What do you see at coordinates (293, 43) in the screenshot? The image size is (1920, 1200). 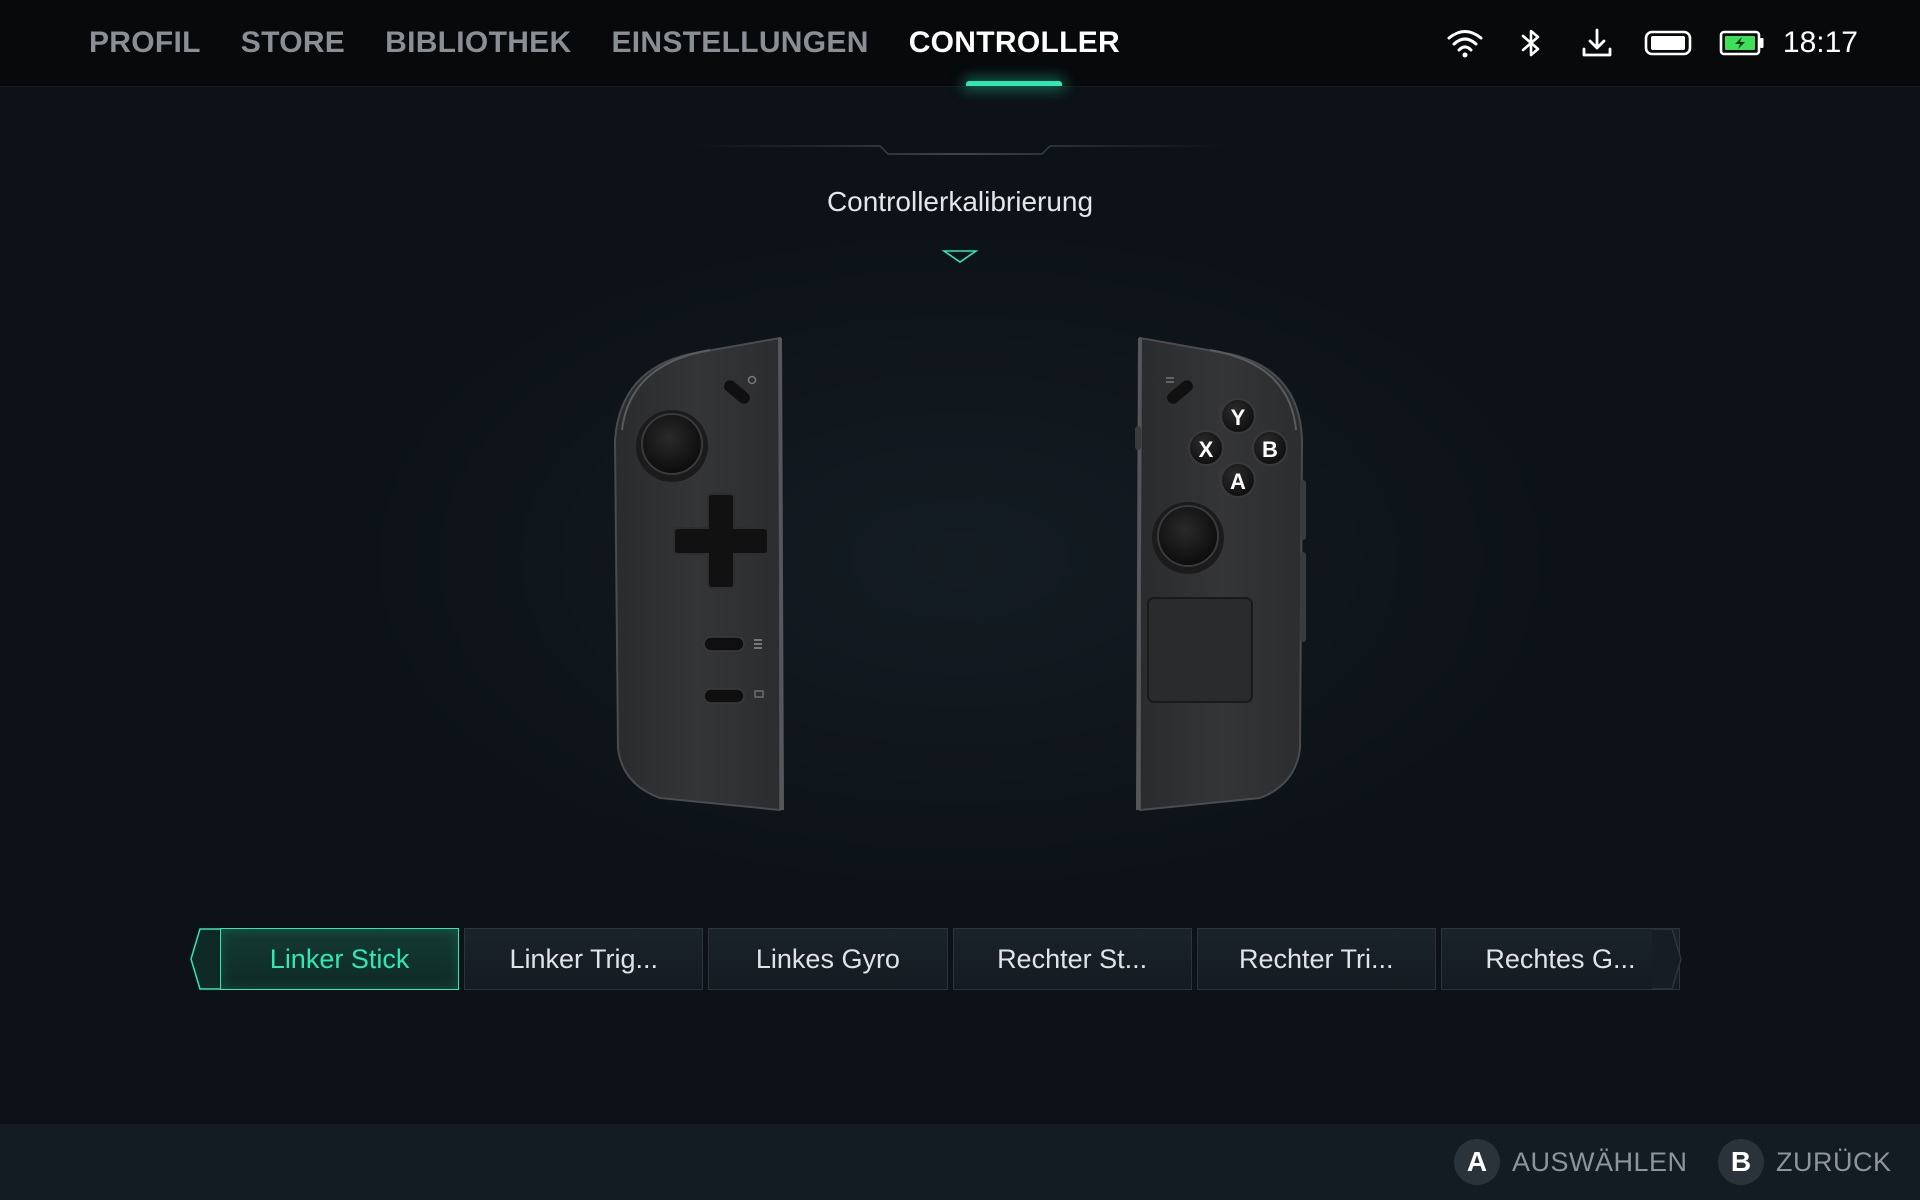 I see `tab-store: STORE` at bounding box center [293, 43].